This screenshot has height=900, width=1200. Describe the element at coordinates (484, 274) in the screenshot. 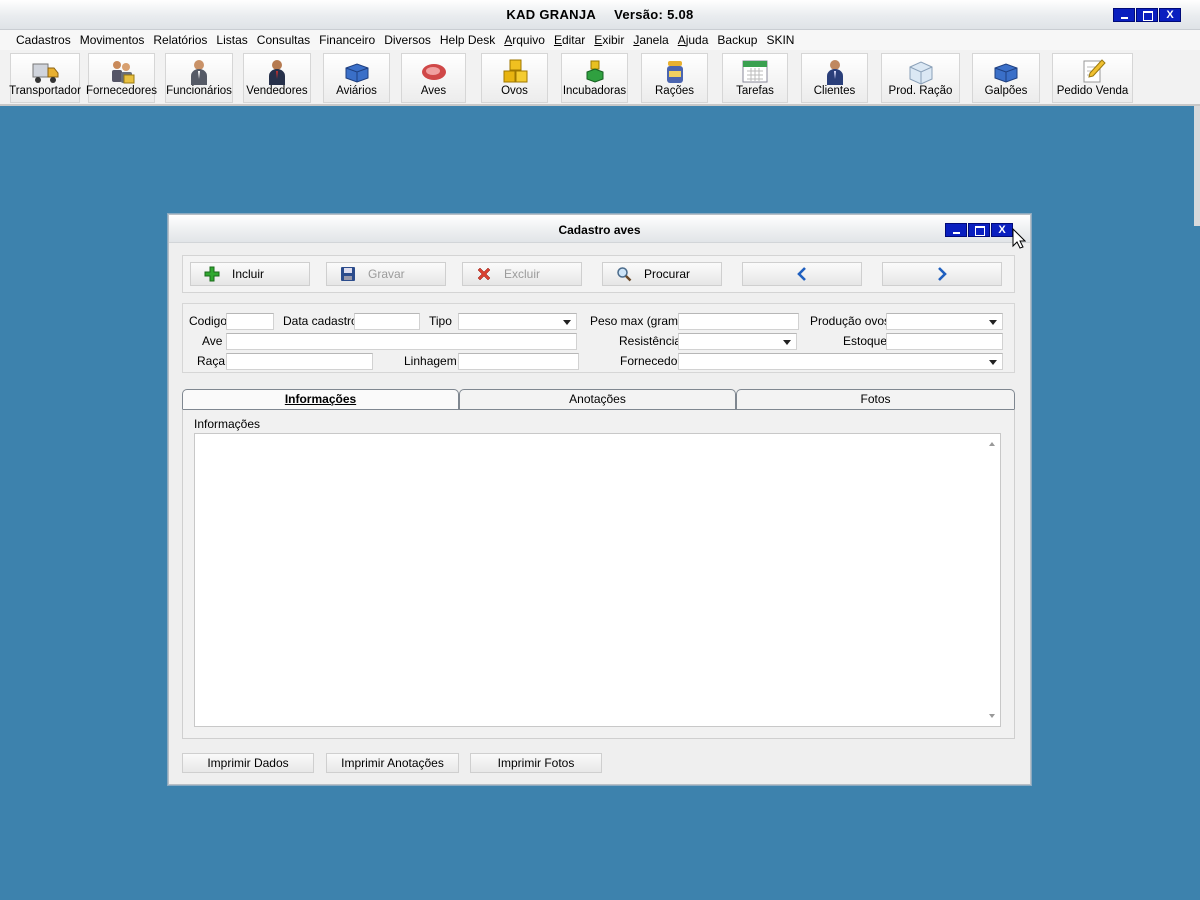

I see `delete-icon` at that location.